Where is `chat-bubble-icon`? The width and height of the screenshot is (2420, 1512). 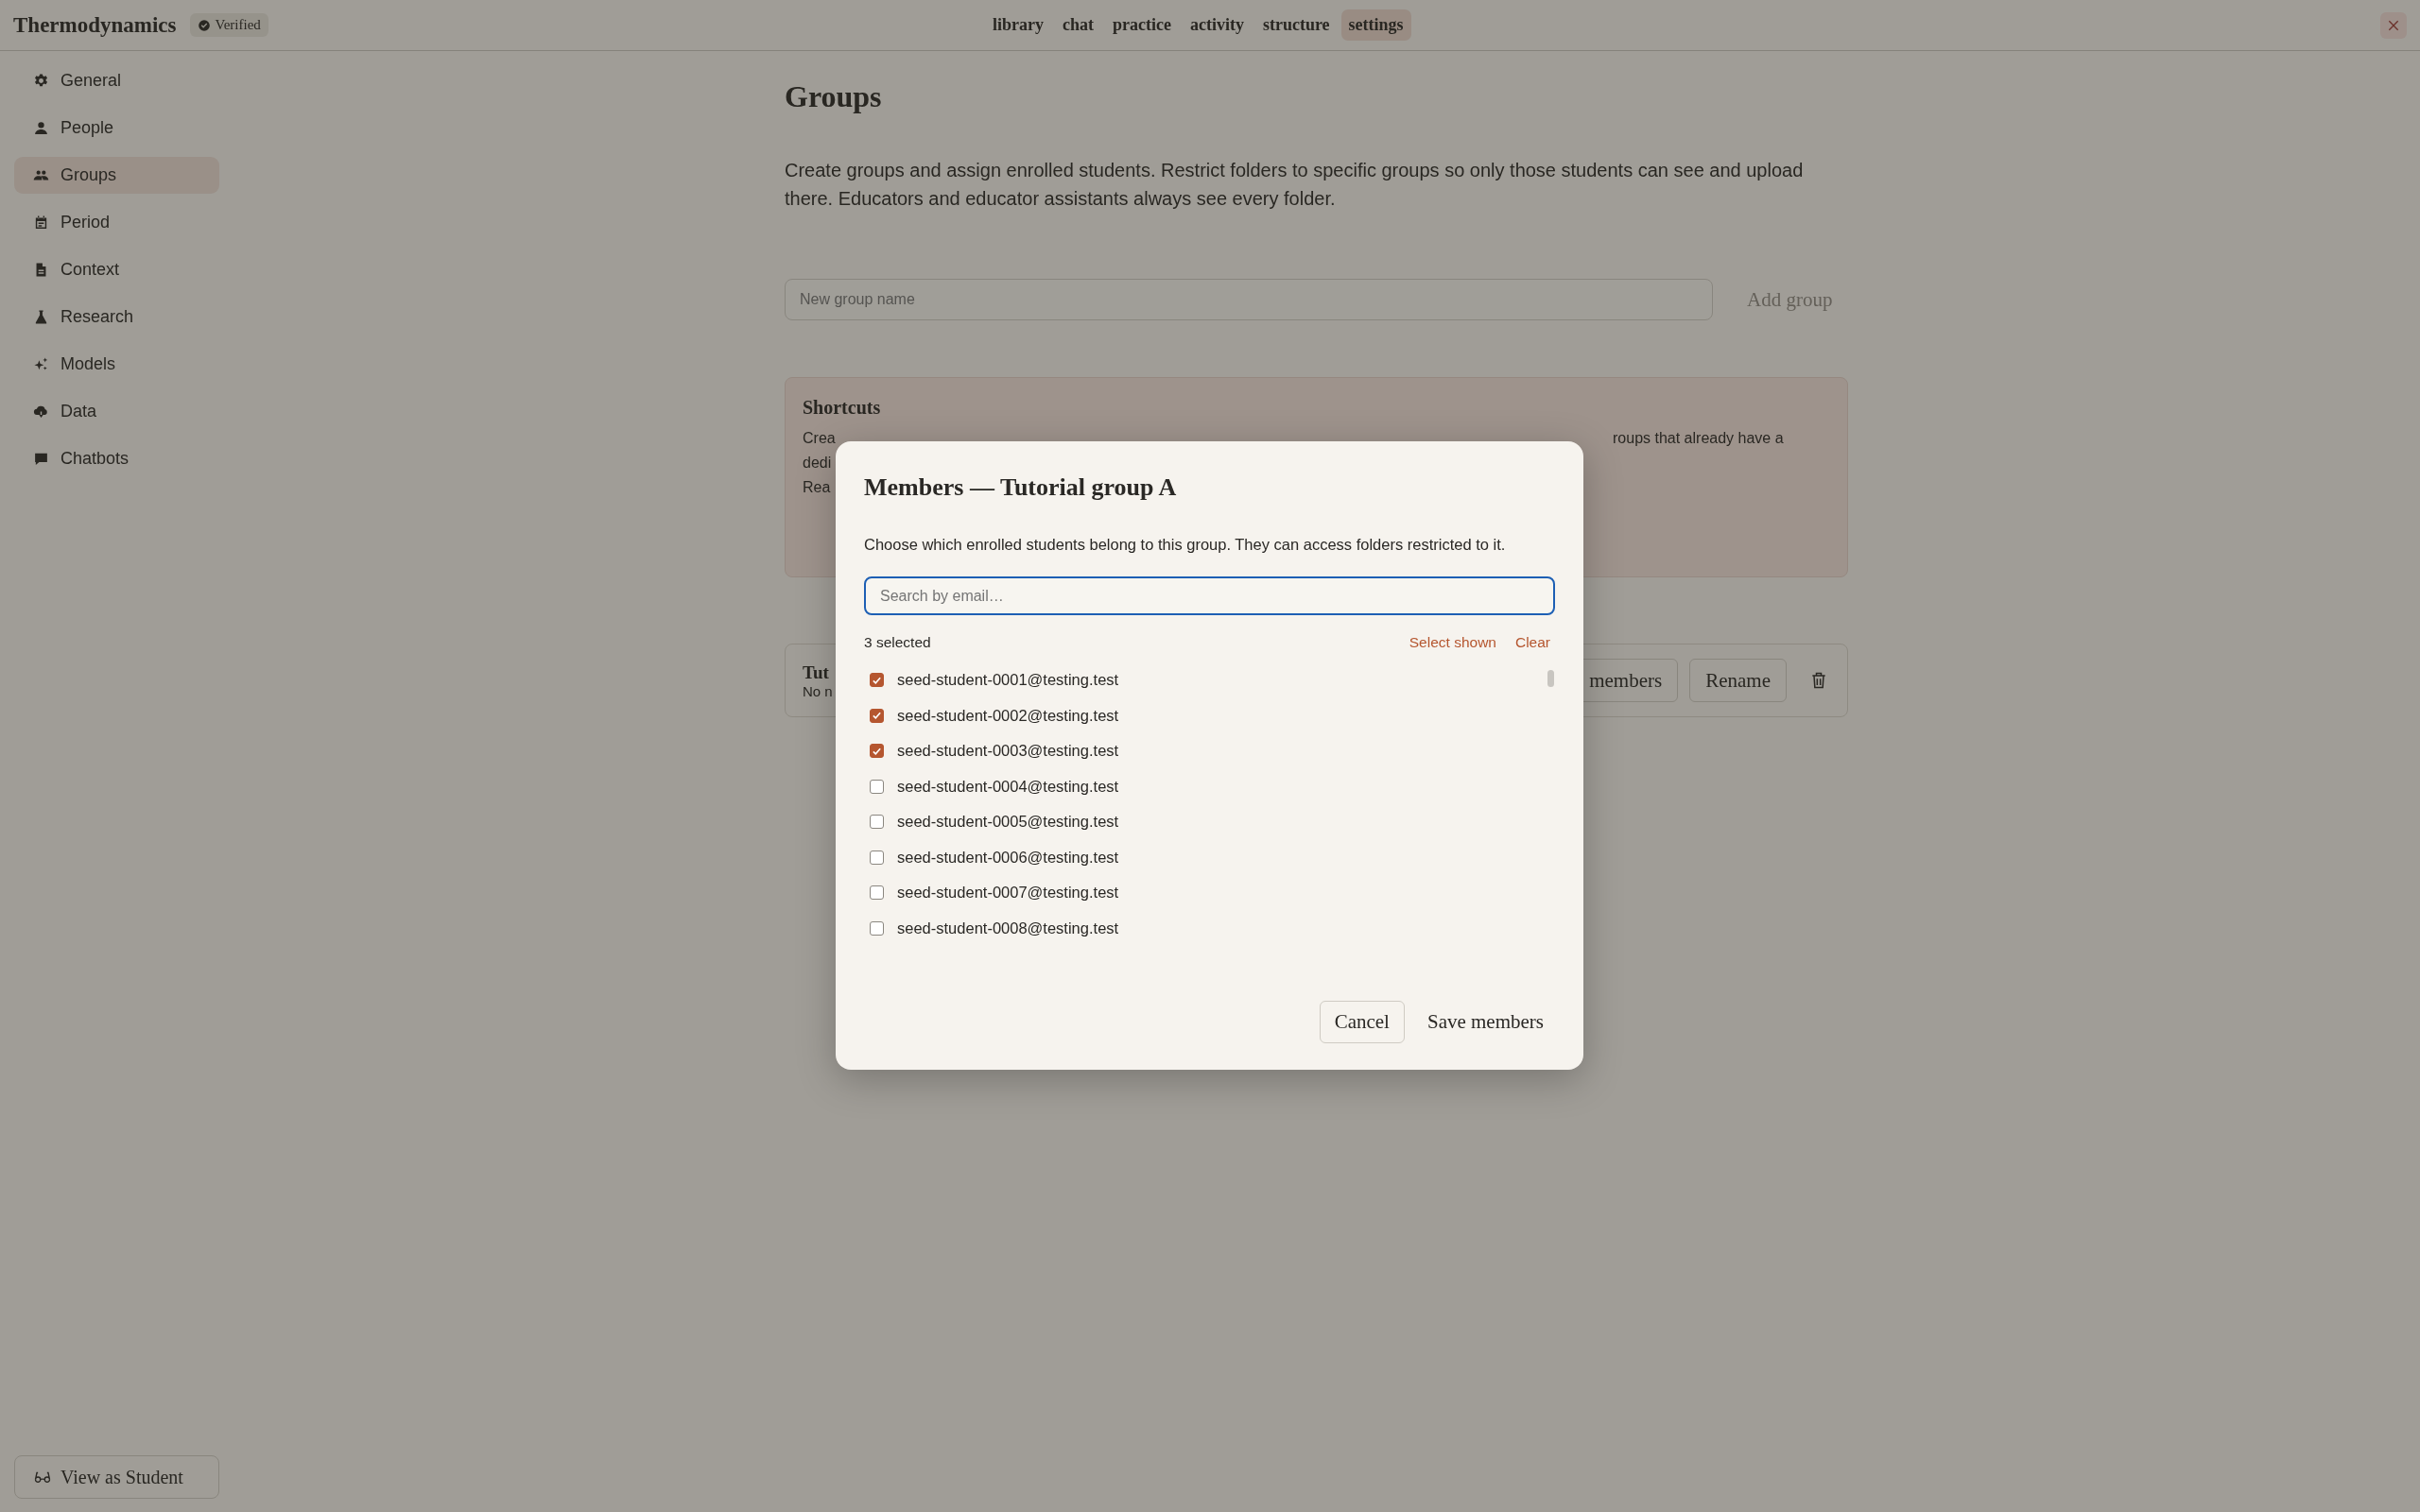 chat-bubble-icon is located at coordinates (41, 459).